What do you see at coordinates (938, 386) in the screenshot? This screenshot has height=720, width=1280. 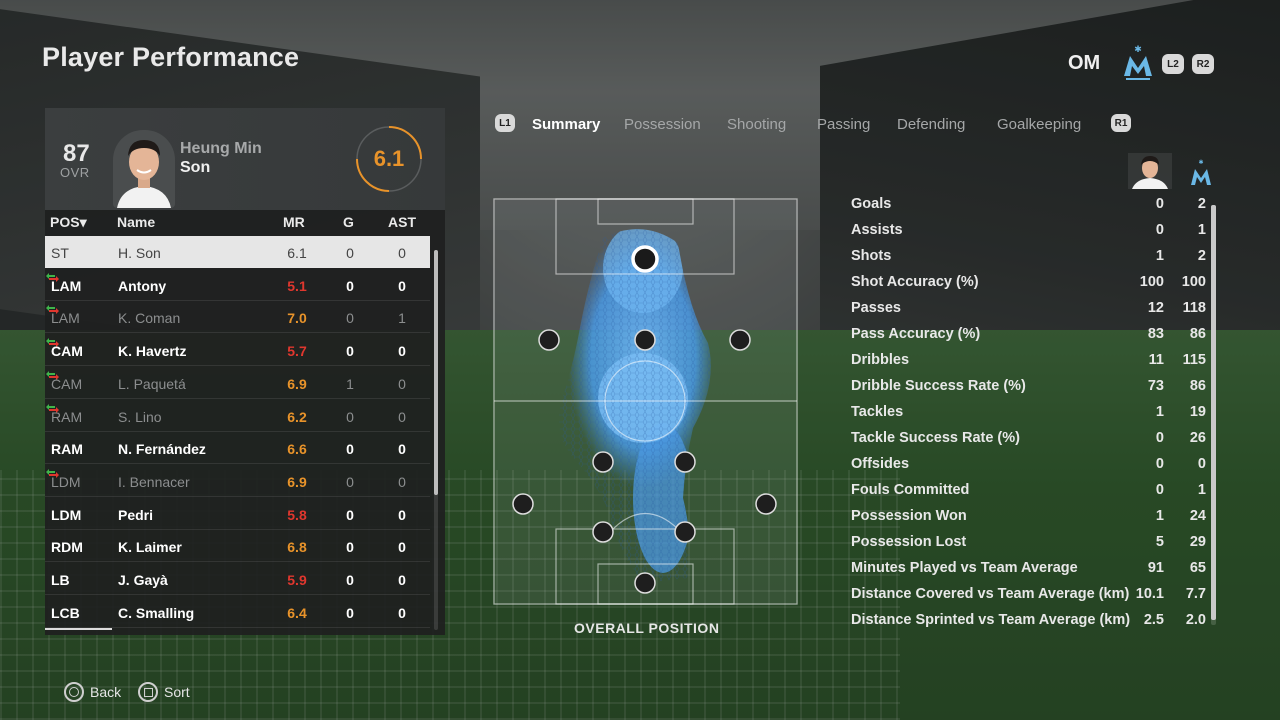 I see `stat-label: Dribble Success Rate (%)` at bounding box center [938, 386].